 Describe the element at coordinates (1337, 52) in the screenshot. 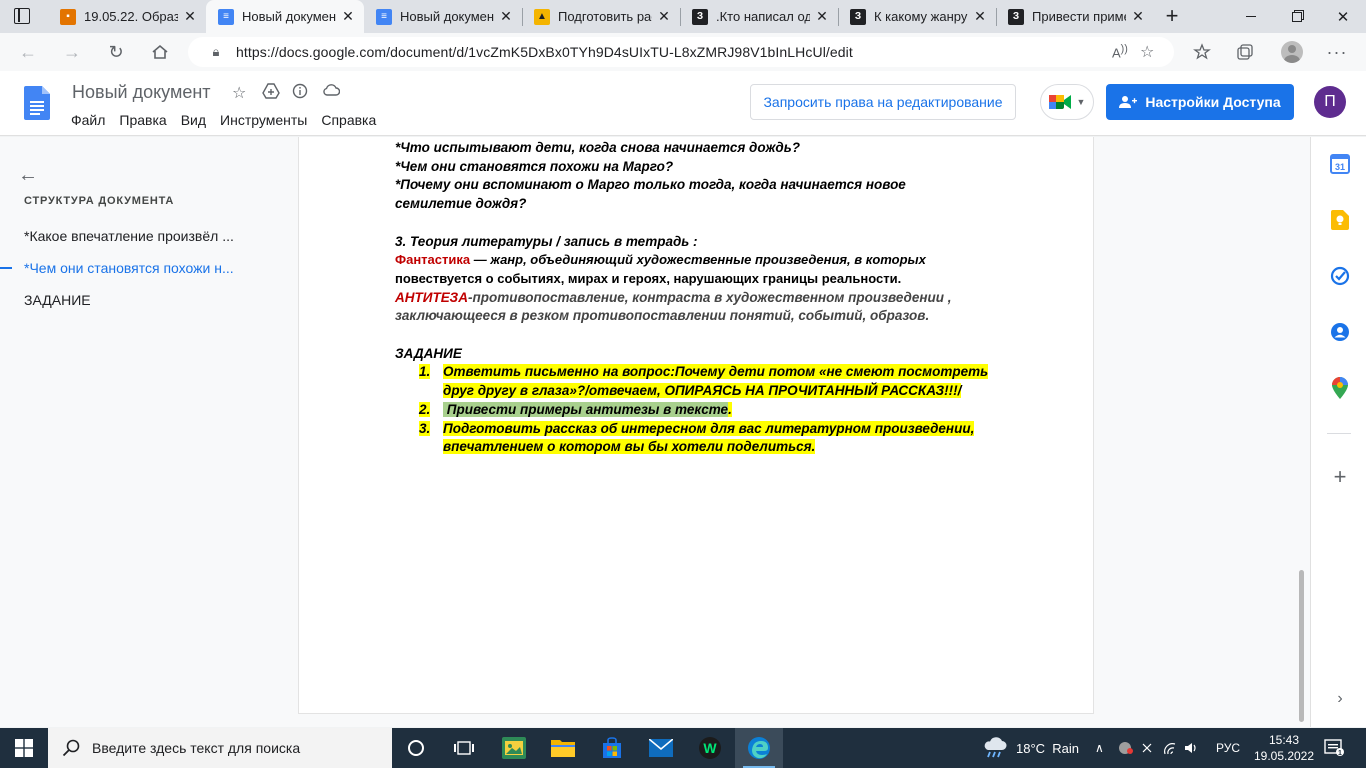

I see `settings-more-button: ···` at that location.